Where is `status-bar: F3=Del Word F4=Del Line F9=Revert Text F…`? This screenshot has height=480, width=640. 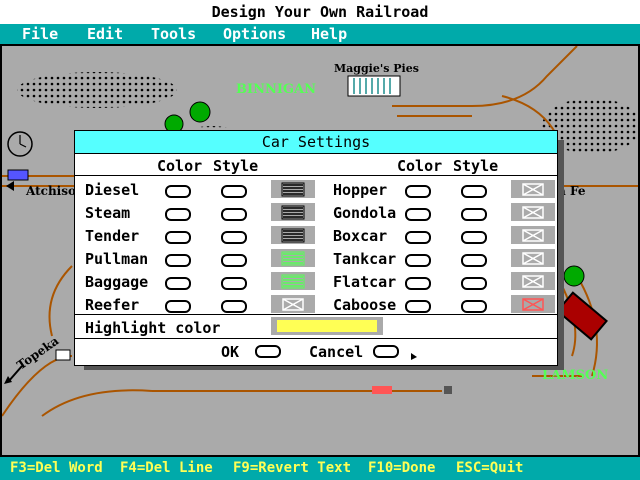 status-bar: F3=Del Word F4=Del Line F9=Revert Text F… is located at coordinates (320, 468).